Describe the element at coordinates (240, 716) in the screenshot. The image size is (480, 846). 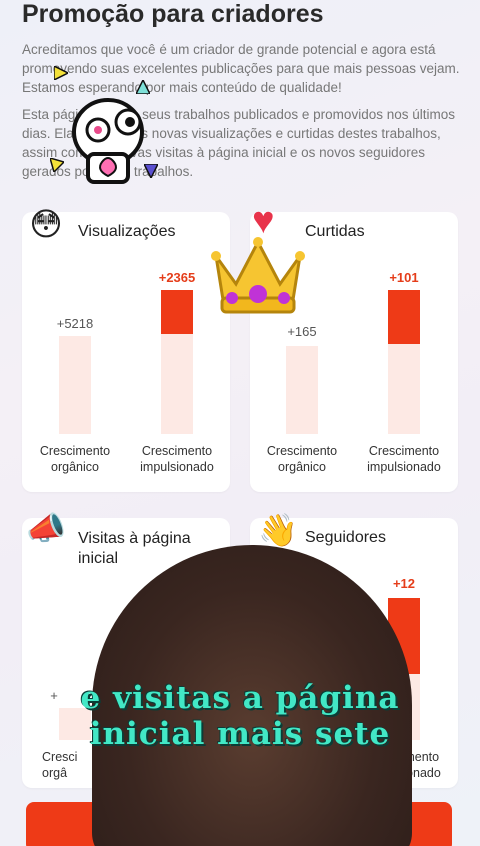
I see `video-caption: e visitas a página inicial mais sete` at that location.